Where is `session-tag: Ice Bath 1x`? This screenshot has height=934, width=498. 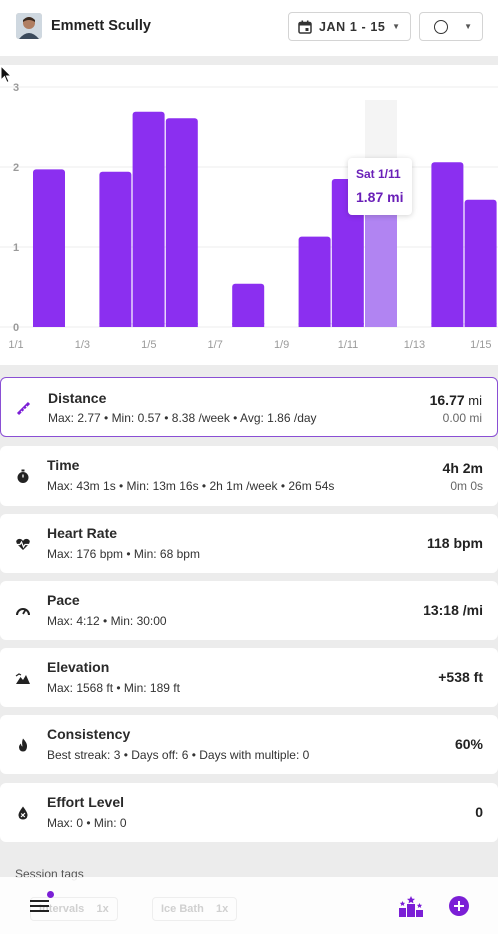 session-tag: Ice Bath 1x is located at coordinates (195, 909).